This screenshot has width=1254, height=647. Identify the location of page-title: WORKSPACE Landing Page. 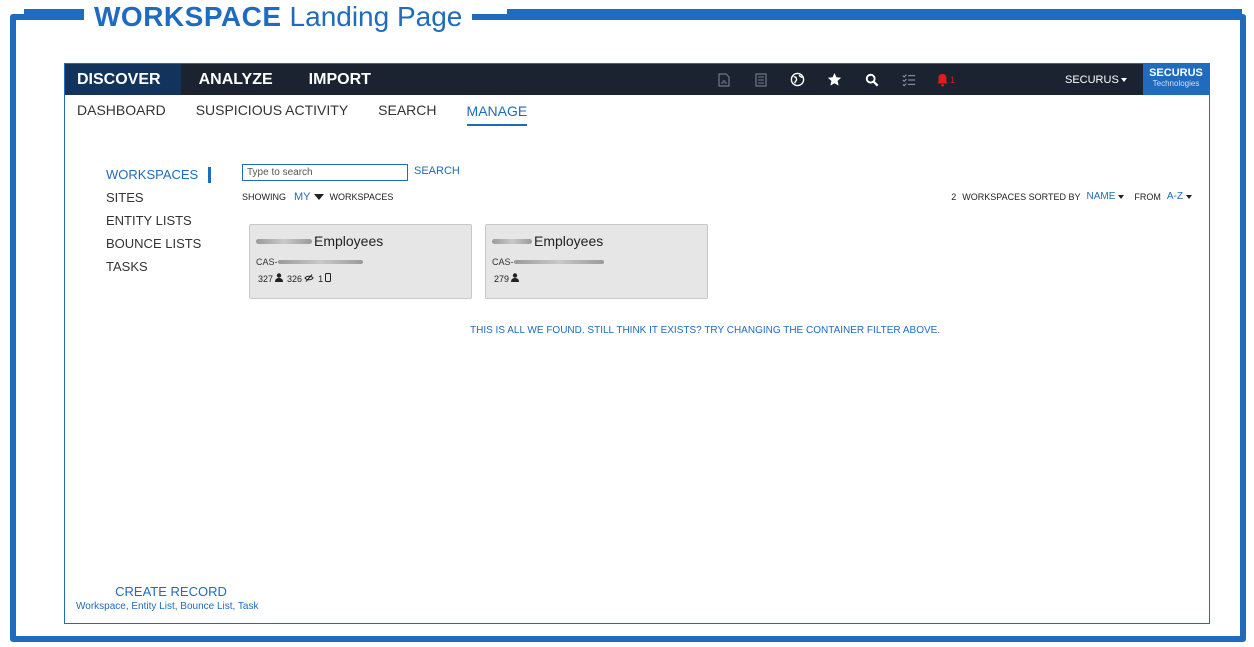
(278, 17).